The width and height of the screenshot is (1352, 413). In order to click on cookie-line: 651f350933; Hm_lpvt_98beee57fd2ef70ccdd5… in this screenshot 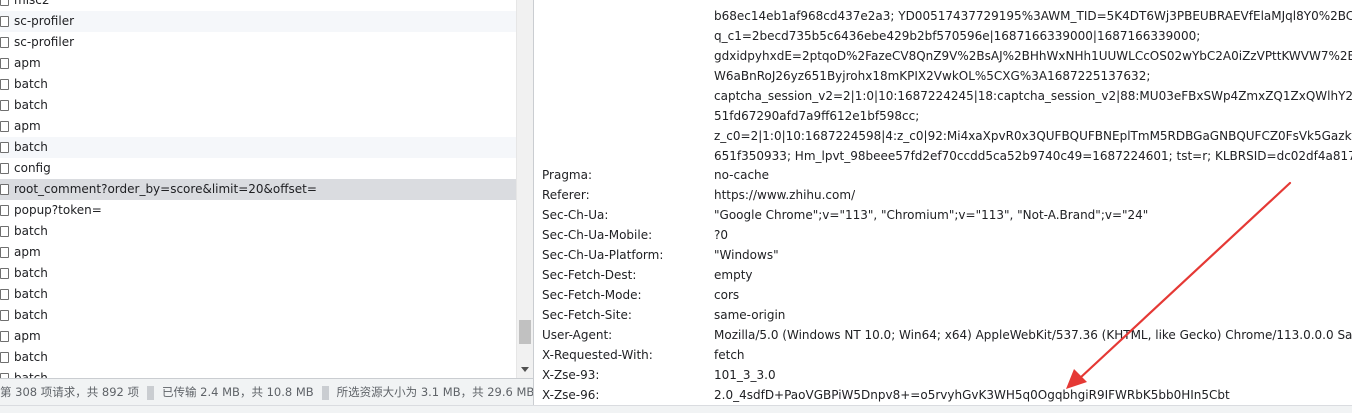, I will do `click(1033, 156)`.